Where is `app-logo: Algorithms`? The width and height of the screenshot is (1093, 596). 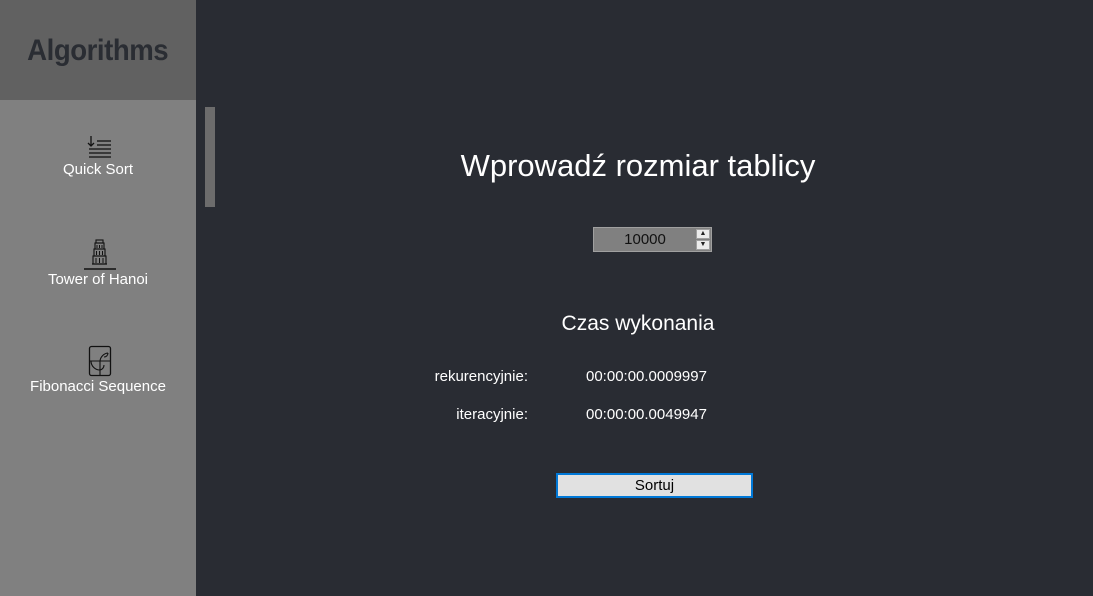
app-logo: Algorithms is located at coordinates (98, 50).